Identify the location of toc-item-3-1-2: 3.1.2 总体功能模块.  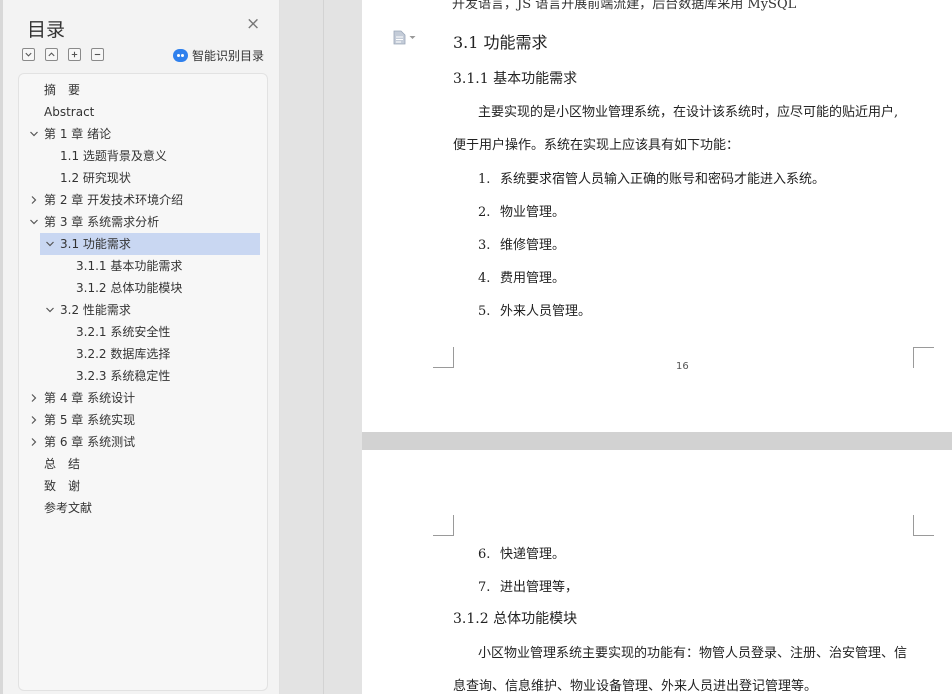
(129, 288).